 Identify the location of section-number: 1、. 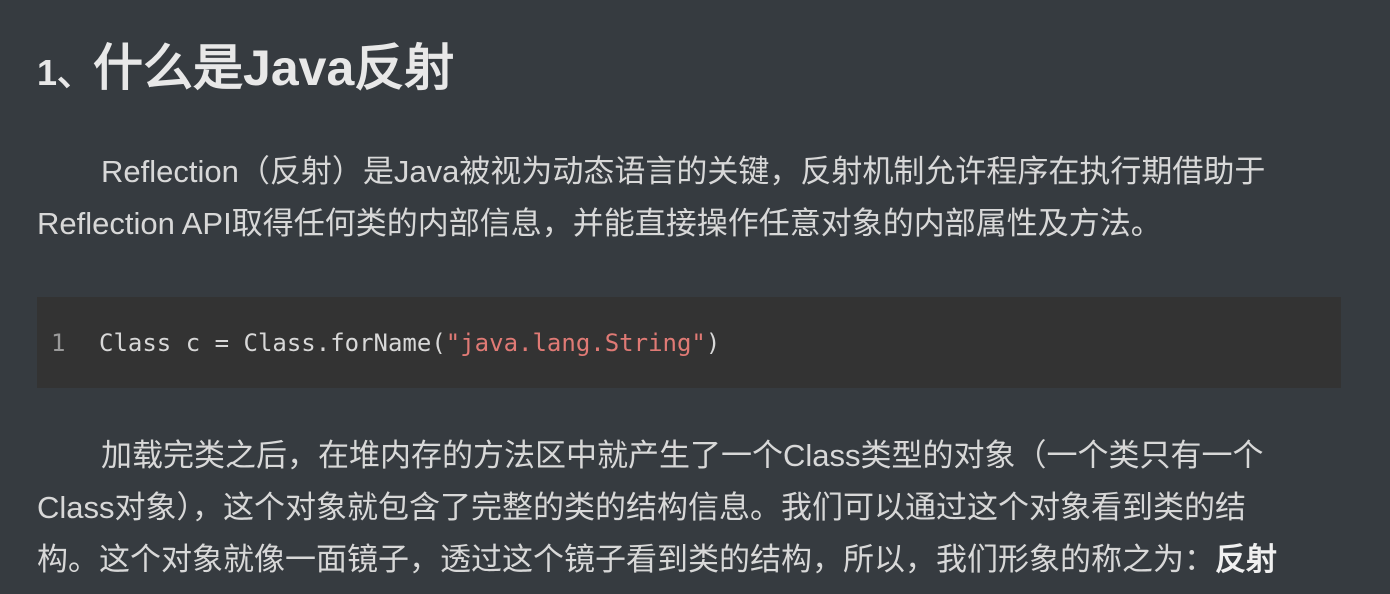
(65, 72).